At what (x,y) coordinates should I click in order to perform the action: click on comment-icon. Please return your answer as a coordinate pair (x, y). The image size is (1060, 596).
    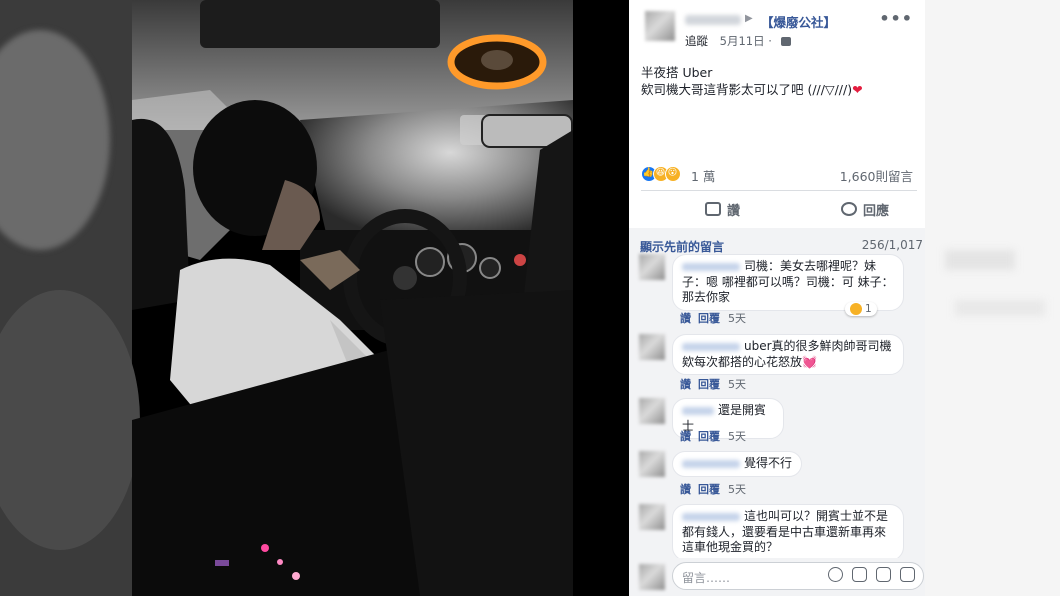
    Looking at the image, I should click on (849, 209).